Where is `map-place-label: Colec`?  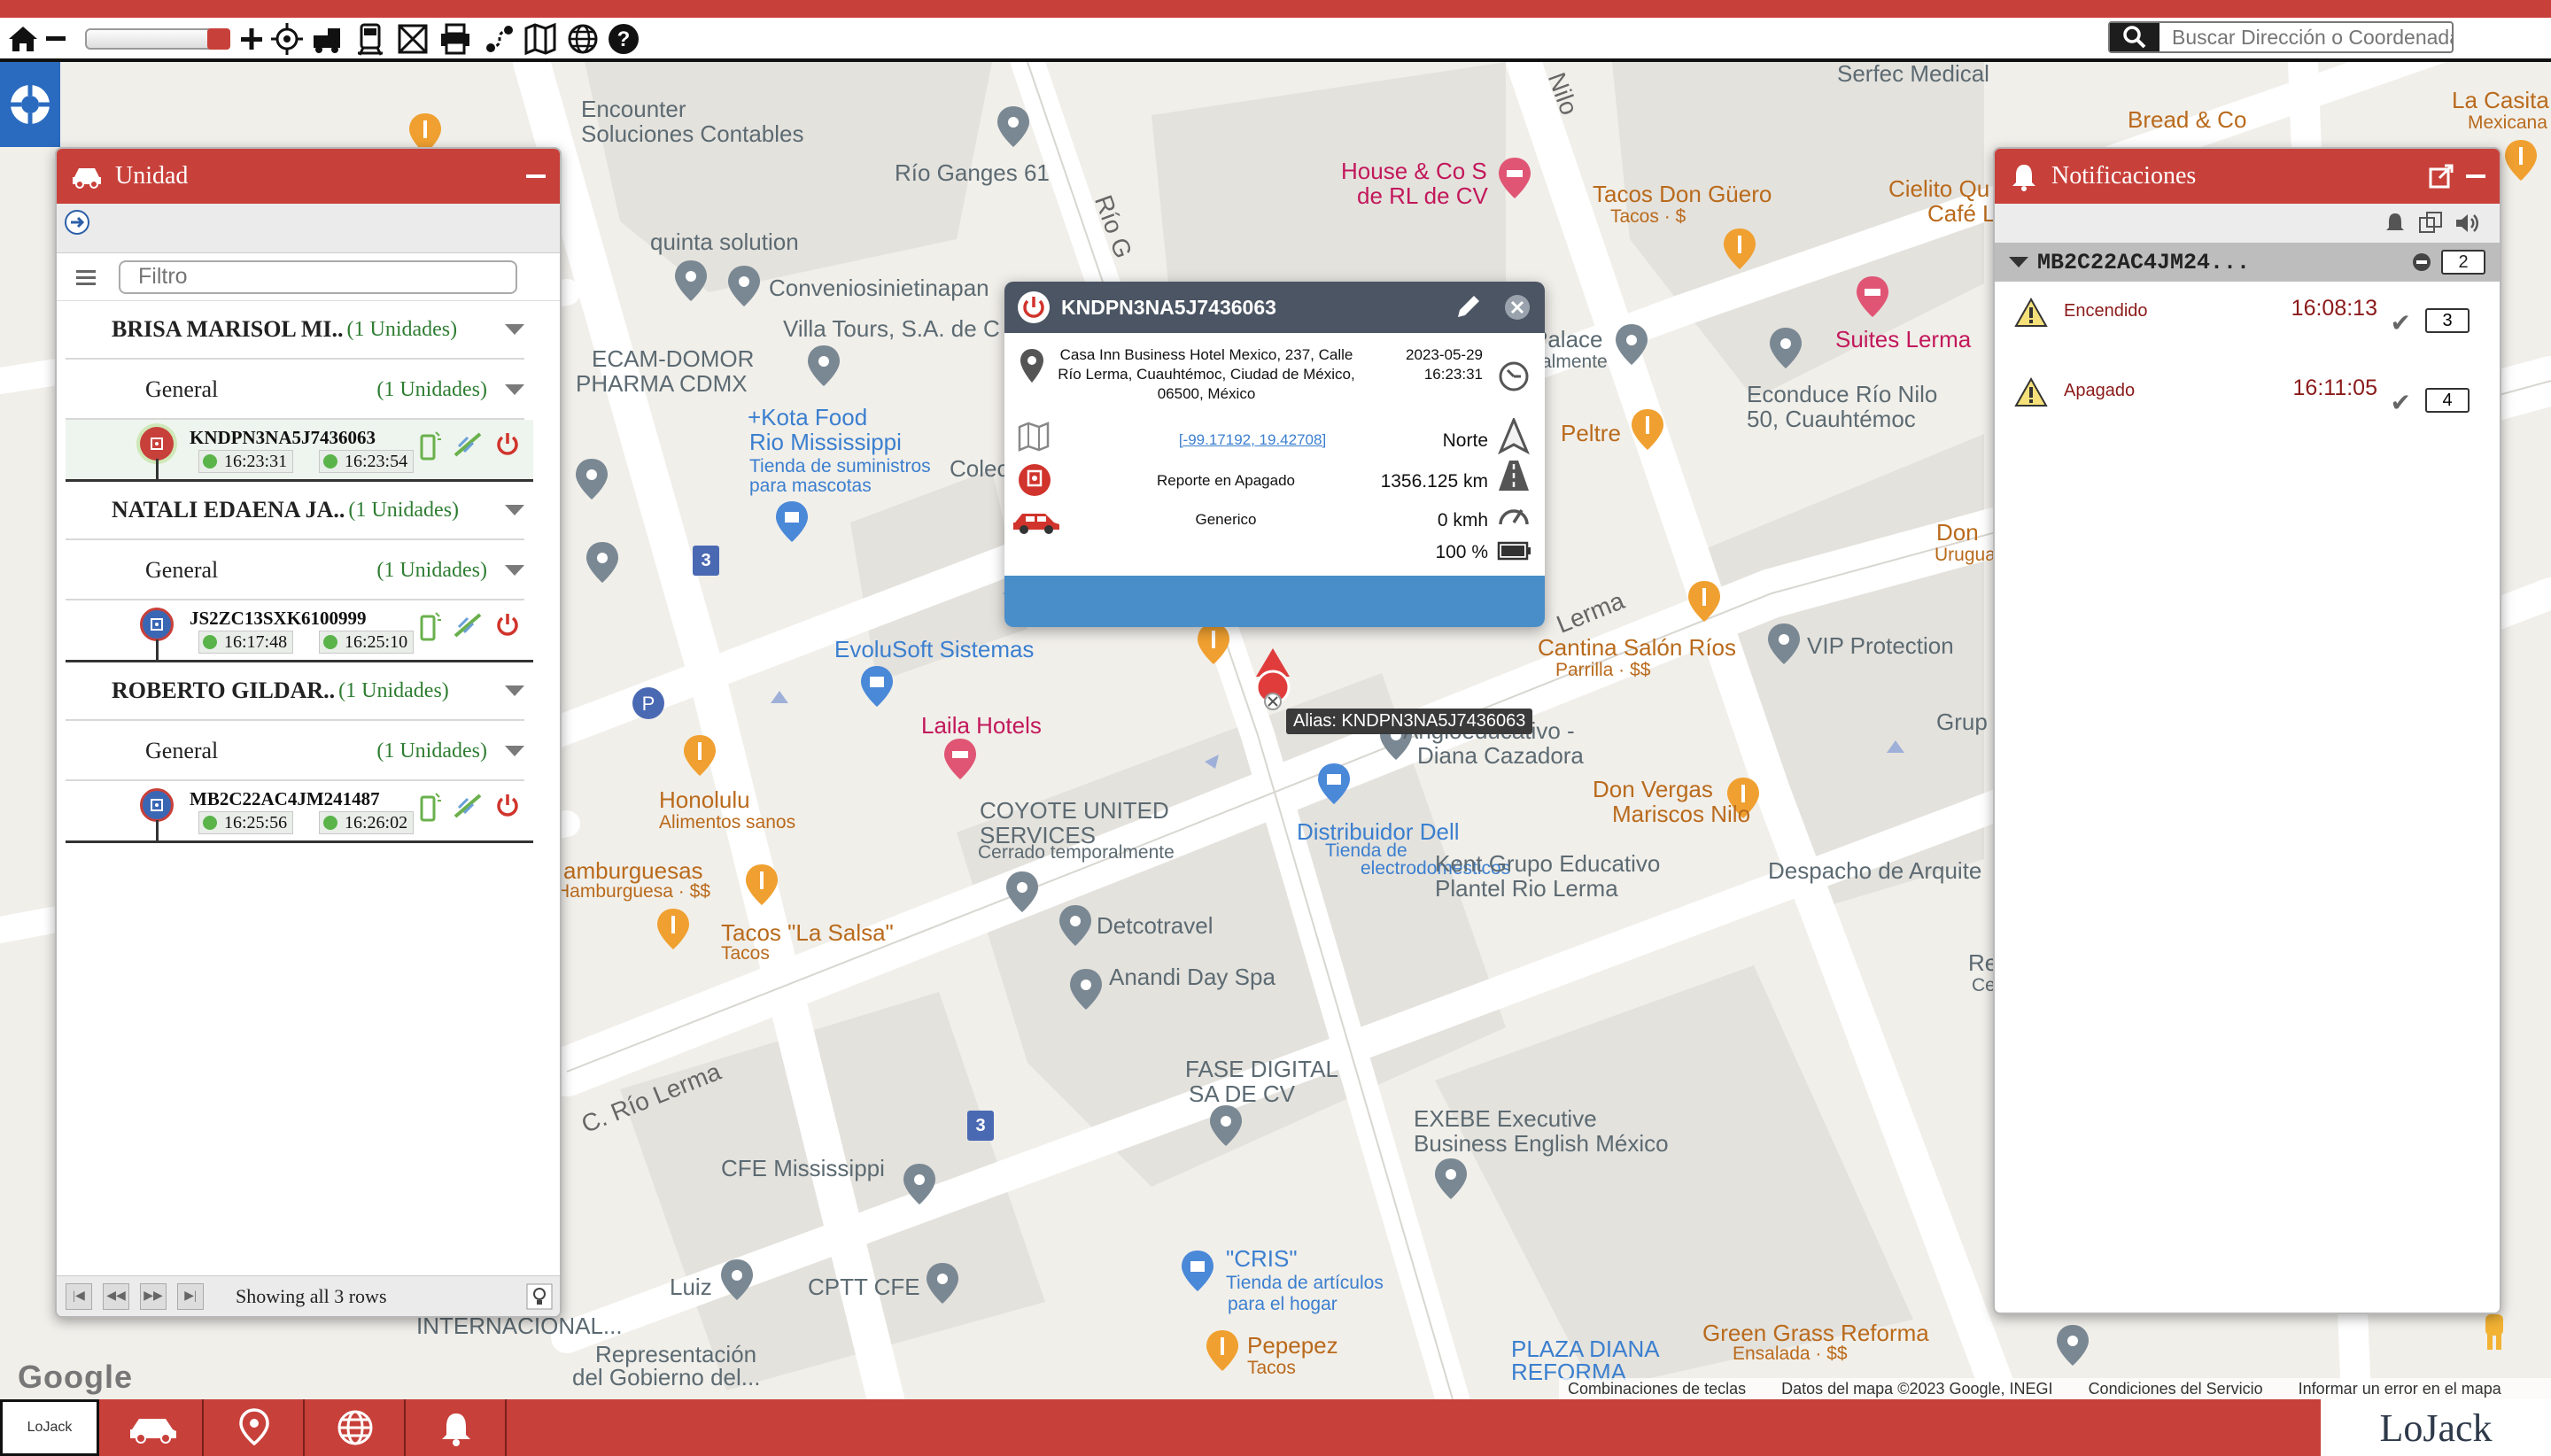 map-place-label: Colec is located at coordinates (979, 468).